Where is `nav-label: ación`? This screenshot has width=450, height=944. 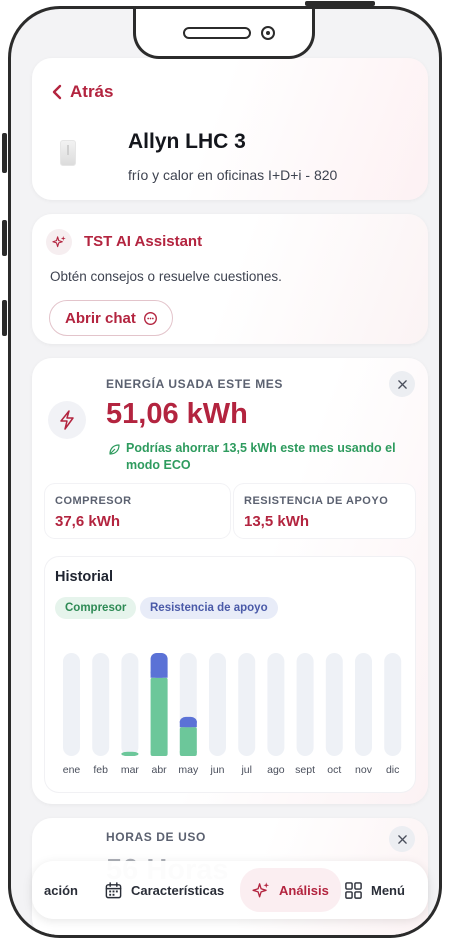
nav-label: ación is located at coordinates (61, 890).